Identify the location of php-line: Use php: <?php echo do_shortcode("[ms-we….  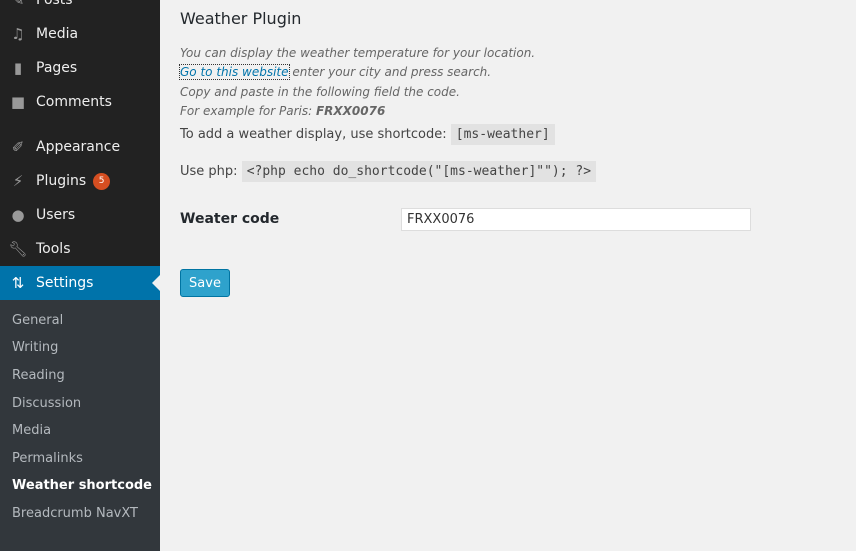
(388, 171).